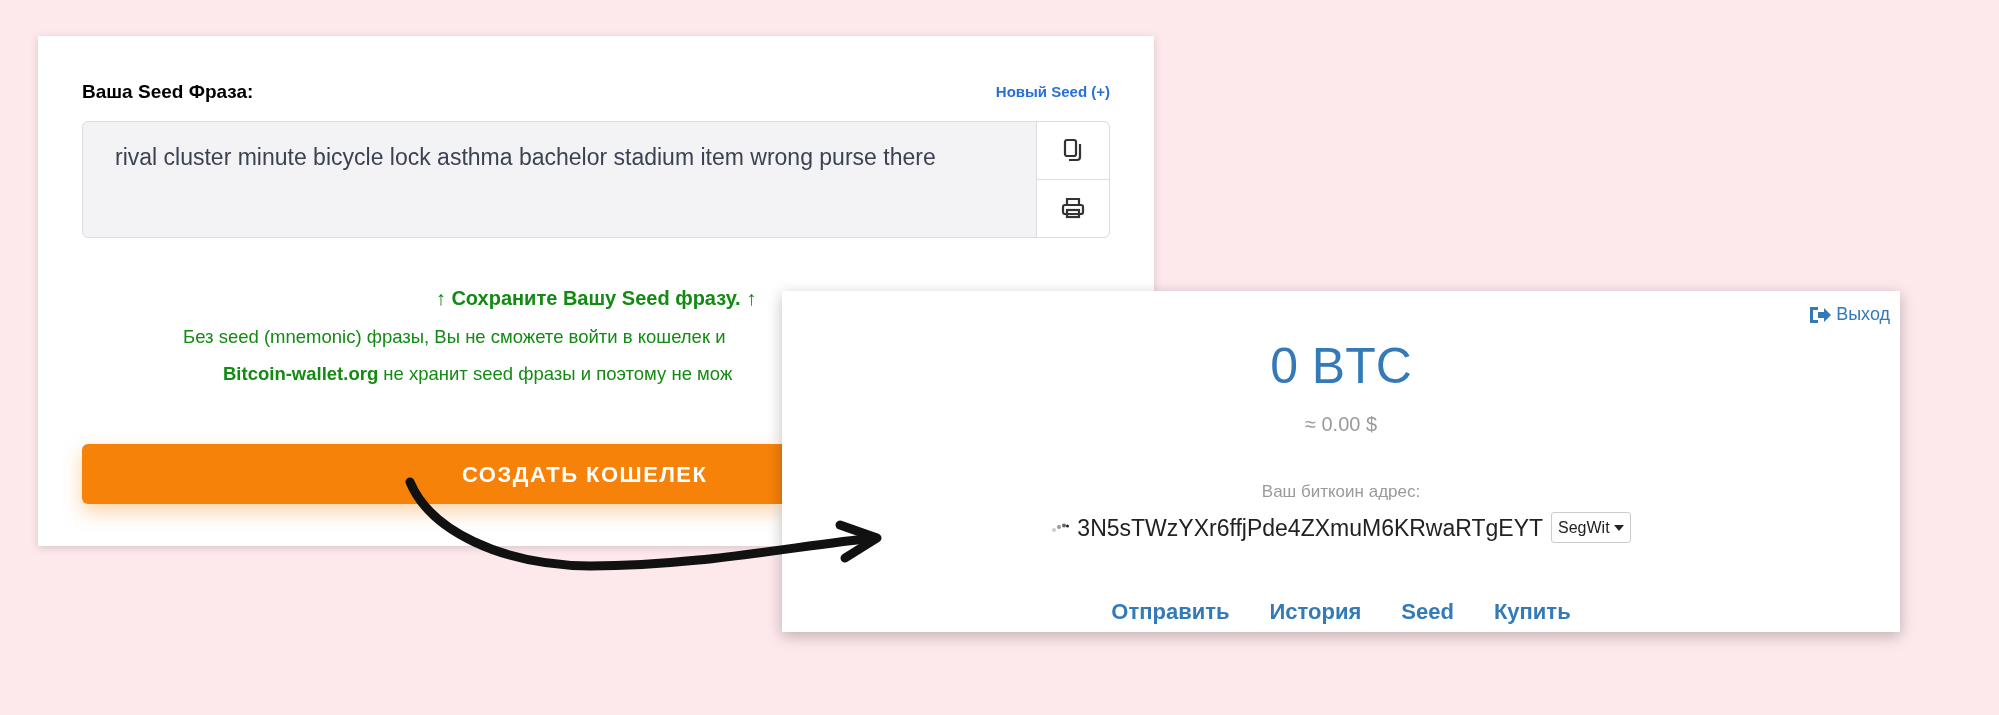  I want to click on bitcoin-address: 3N5sTWzYXr6ffjPde4ZXmuM6KRwaRTgEYT, so click(1310, 528).